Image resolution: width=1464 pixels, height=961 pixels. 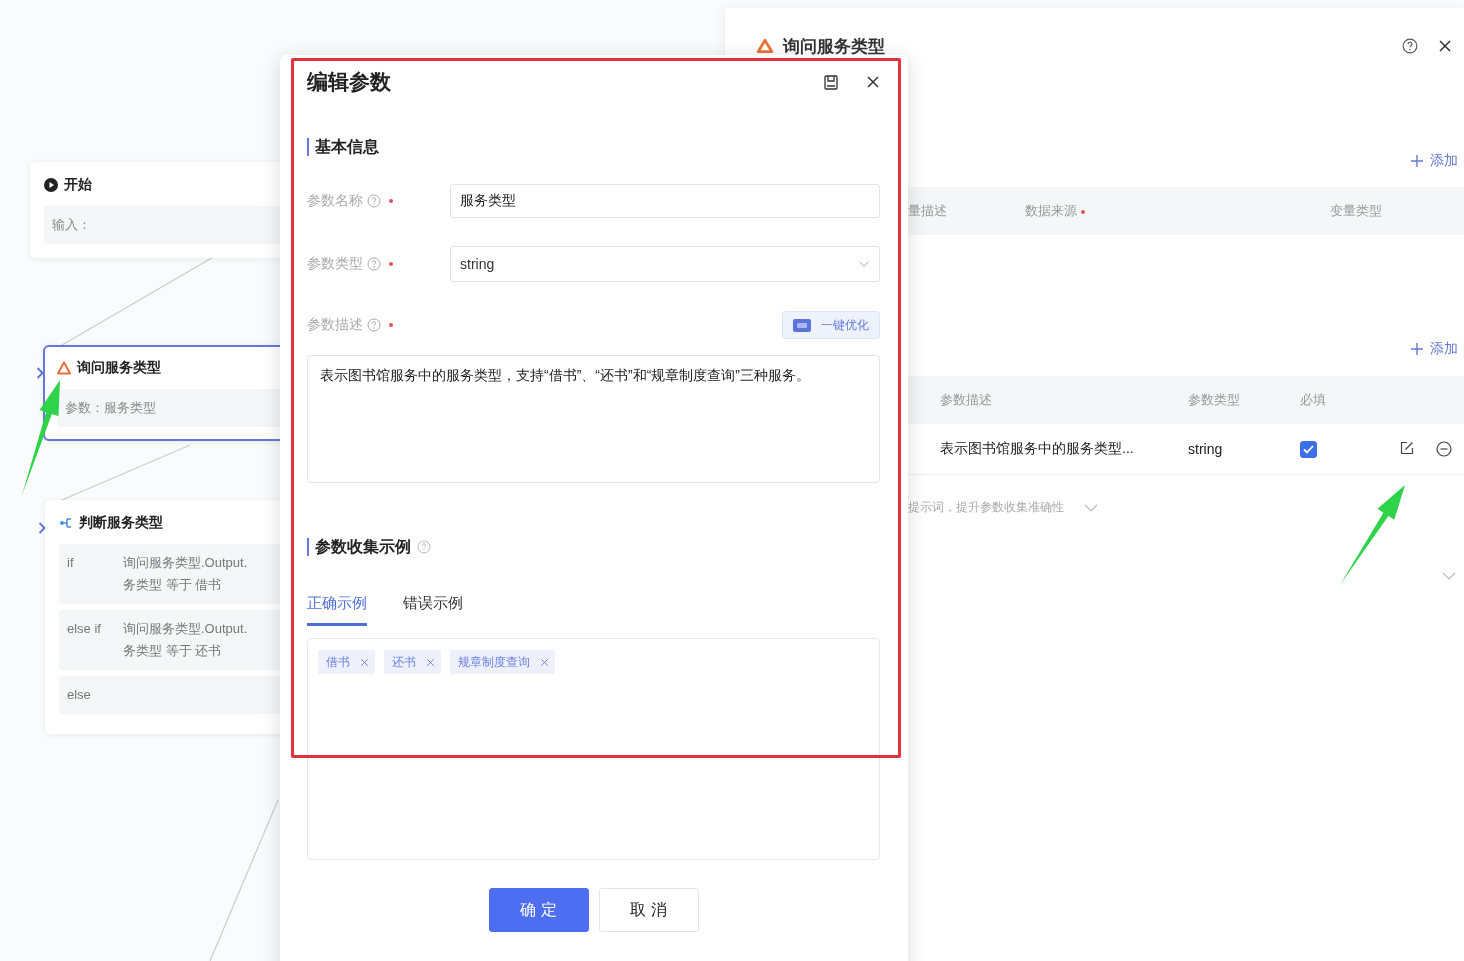 What do you see at coordinates (173, 651) in the screenshot?
I see `condition-text: 务类型 等于 还书` at bounding box center [173, 651].